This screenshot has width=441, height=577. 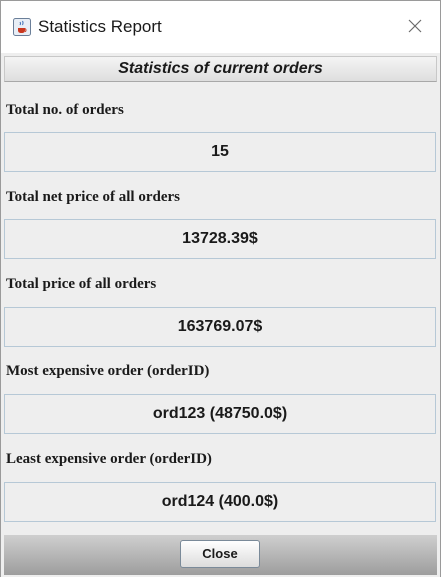 What do you see at coordinates (65, 110) in the screenshot?
I see `total-orders-label: Total no. of orders` at bounding box center [65, 110].